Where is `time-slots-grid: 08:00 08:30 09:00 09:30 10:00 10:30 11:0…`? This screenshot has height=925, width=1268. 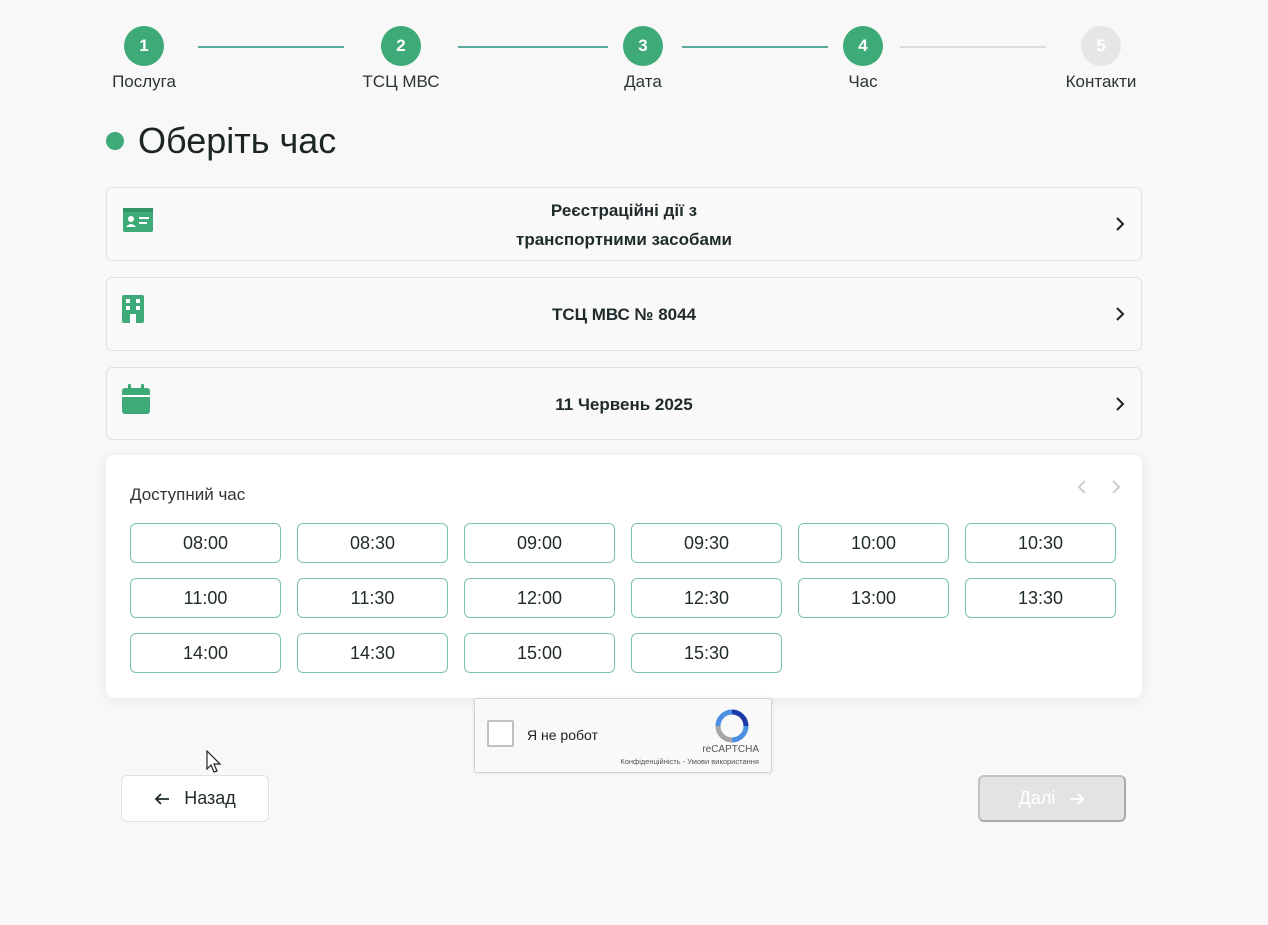
time-slots-grid: 08:00 08:30 09:00 09:30 10:00 10:30 11:0… is located at coordinates (623, 598).